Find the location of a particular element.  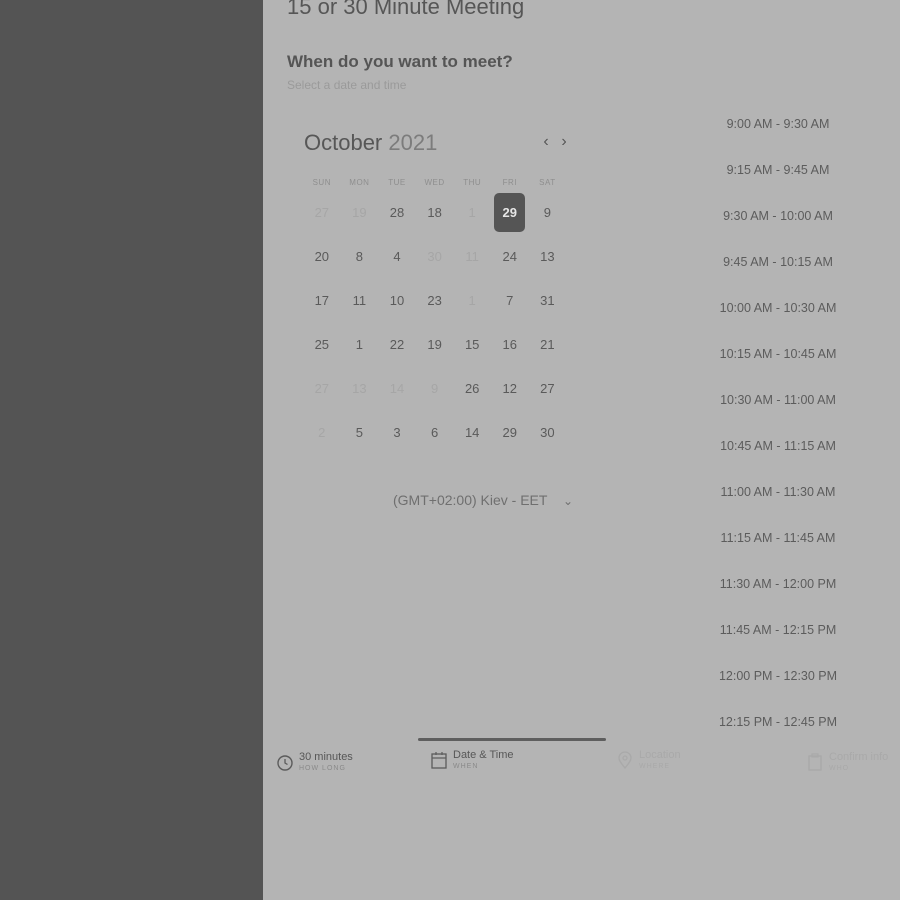

year-label: 2021 is located at coordinates (413, 142).